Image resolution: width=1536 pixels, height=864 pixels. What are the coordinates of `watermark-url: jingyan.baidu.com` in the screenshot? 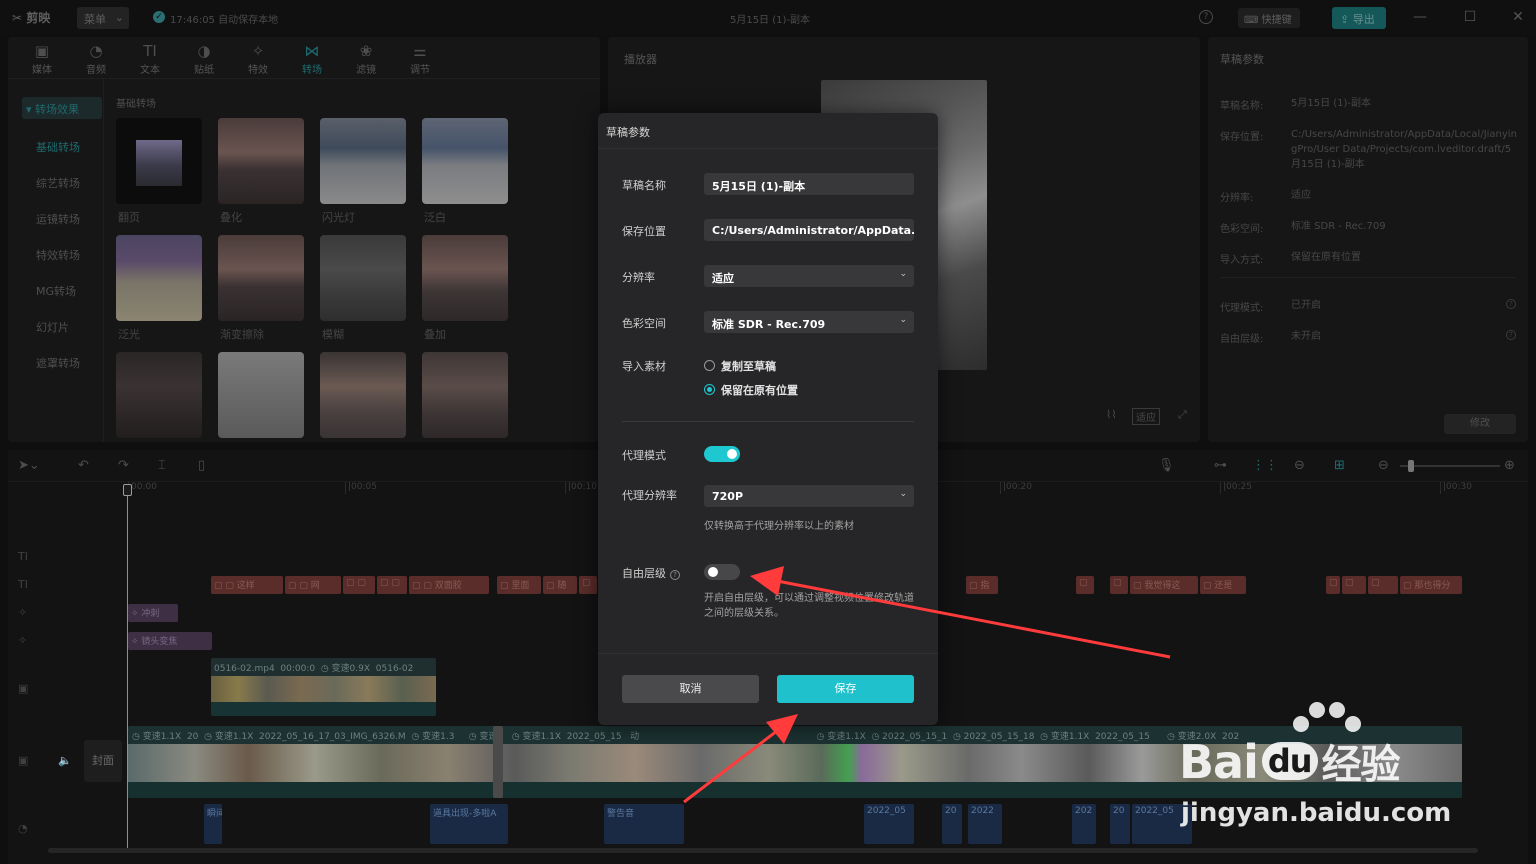 It's located at (1316, 813).